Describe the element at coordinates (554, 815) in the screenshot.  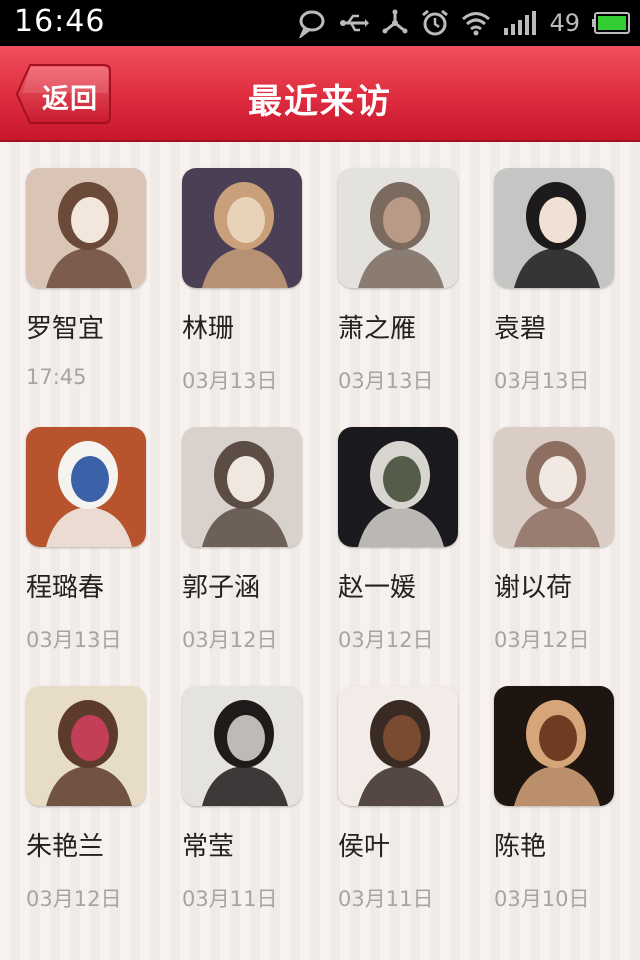
I see `visitor-item: 陈艳 03月10日` at that location.